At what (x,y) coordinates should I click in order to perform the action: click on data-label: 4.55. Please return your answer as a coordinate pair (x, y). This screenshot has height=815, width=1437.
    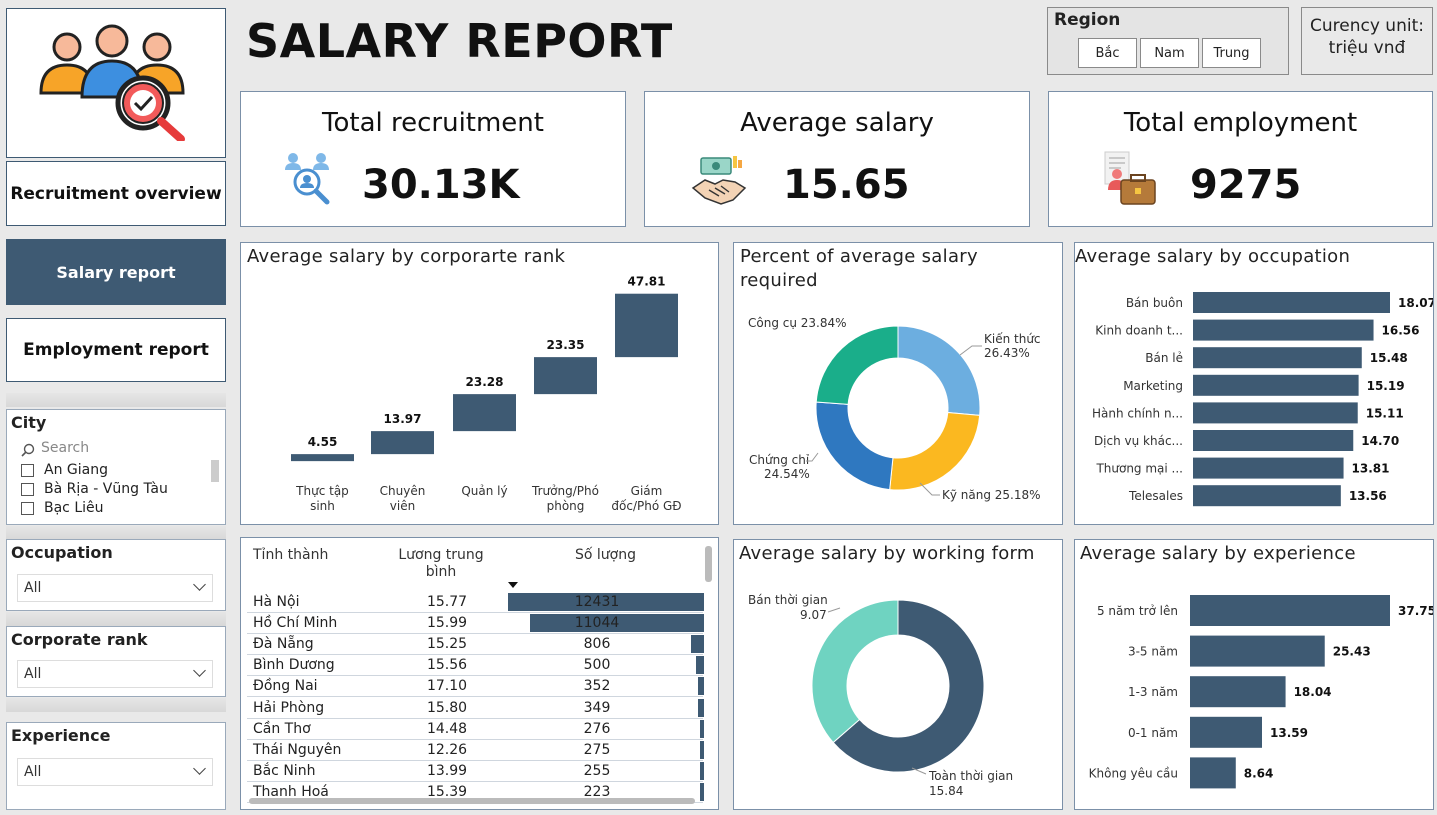
    Looking at the image, I should click on (323, 442).